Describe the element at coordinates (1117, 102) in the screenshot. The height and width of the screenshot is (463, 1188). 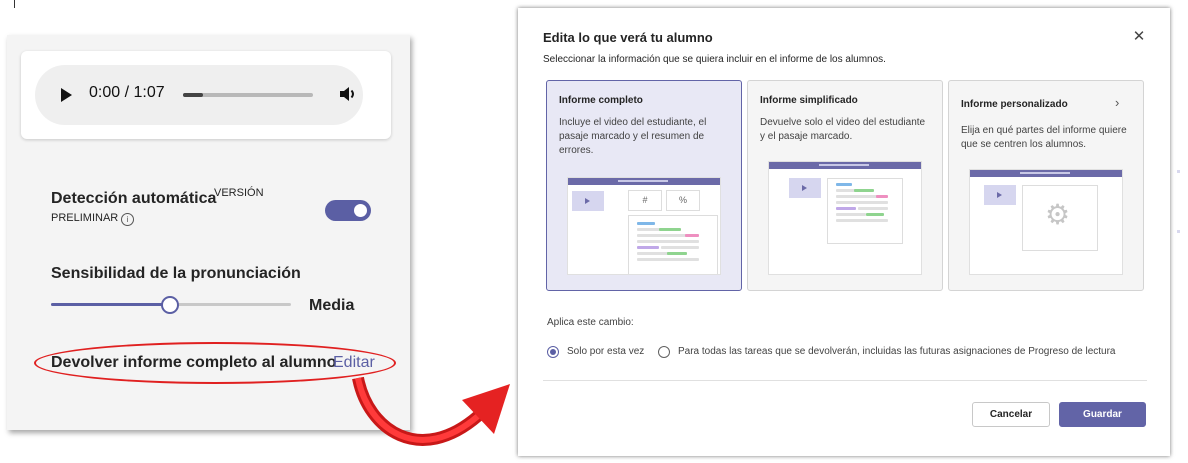
I see `chevron-right-icon: ›` at that location.